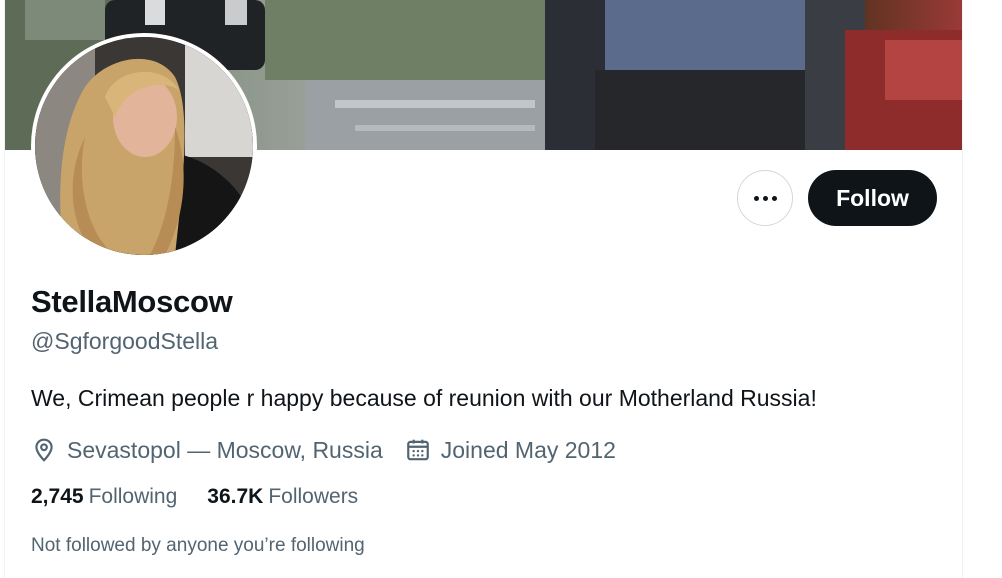  I want to click on profile-avatar, so click(144, 146).